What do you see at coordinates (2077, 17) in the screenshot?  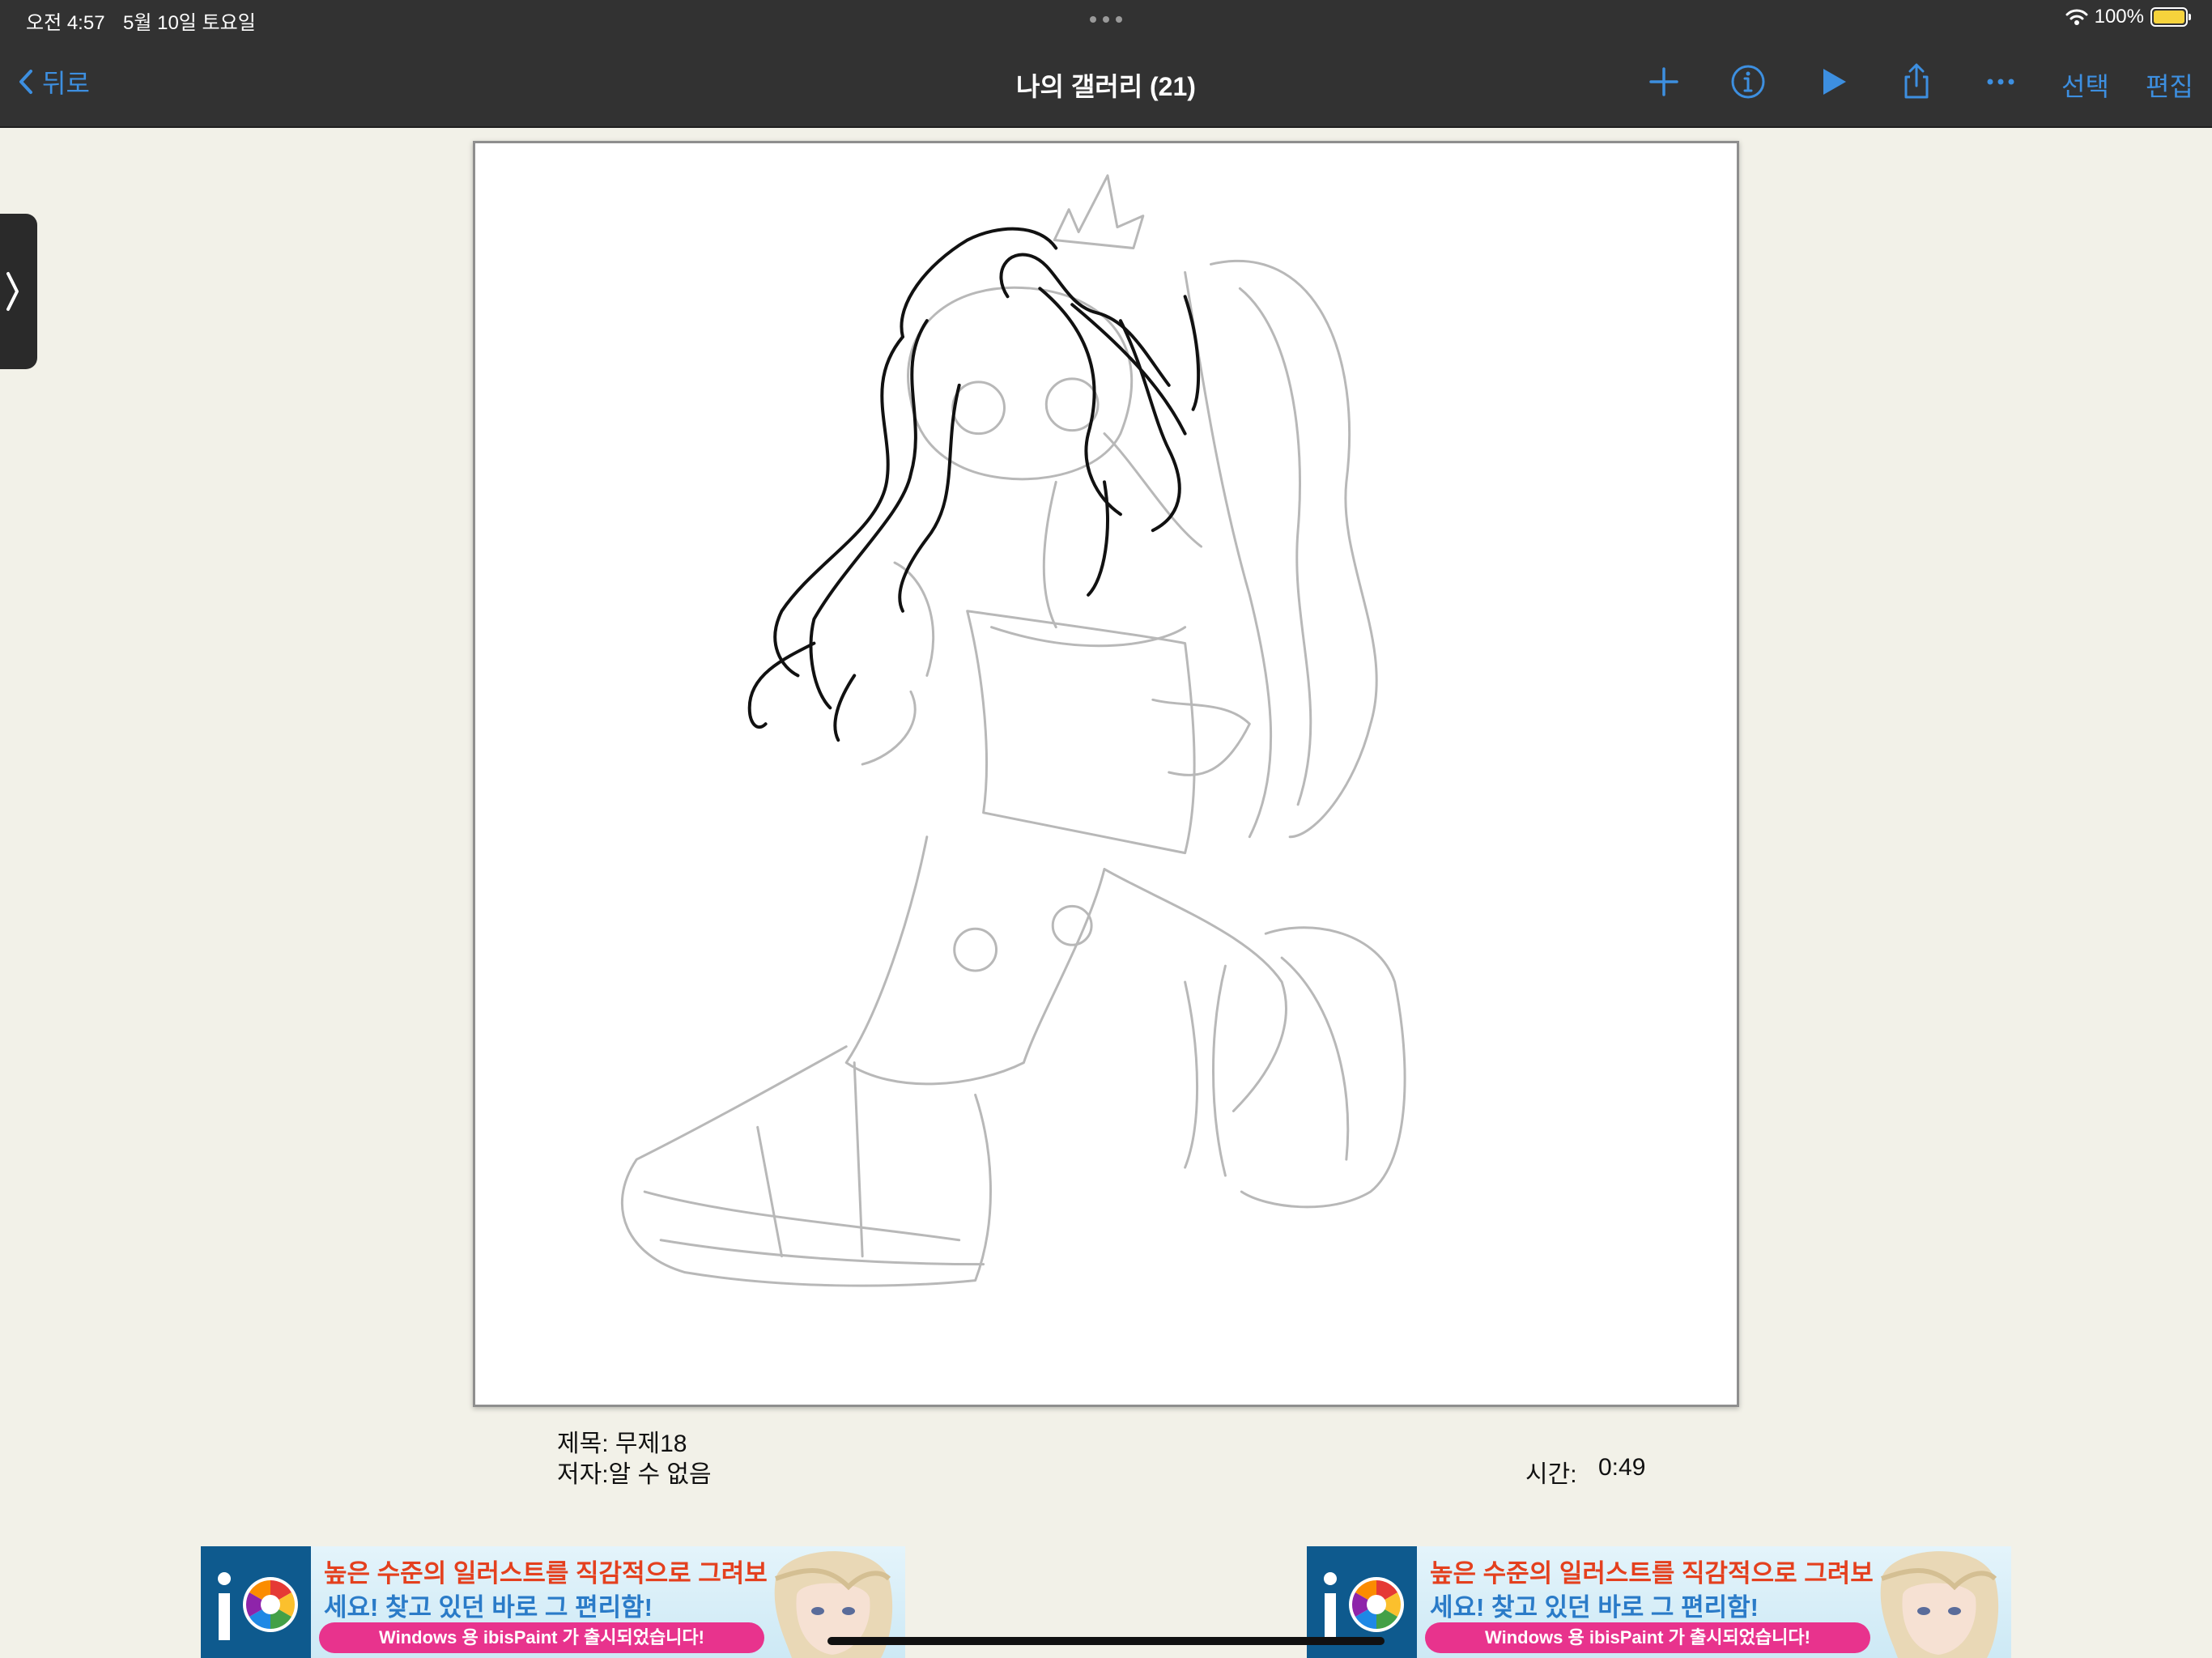 I see `wifi-icon` at bounding box center [2077, 17].